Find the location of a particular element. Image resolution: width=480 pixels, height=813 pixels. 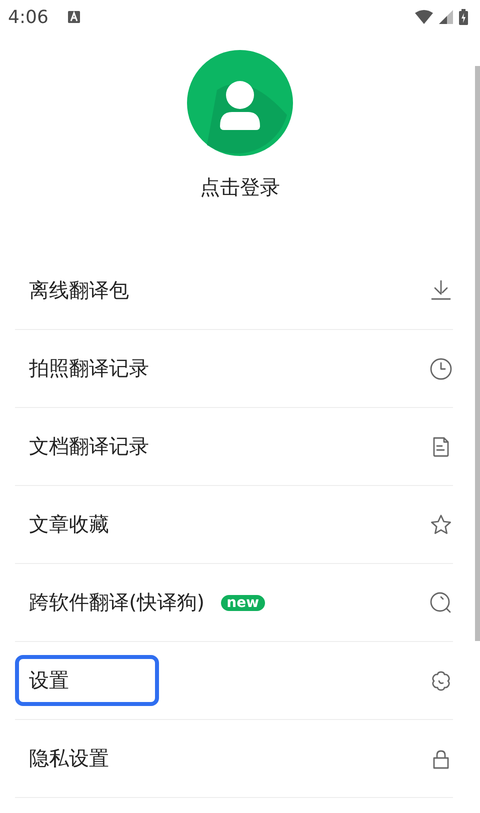

menu-item: 拍照翻译记录 is located at coordinates (234, 369).